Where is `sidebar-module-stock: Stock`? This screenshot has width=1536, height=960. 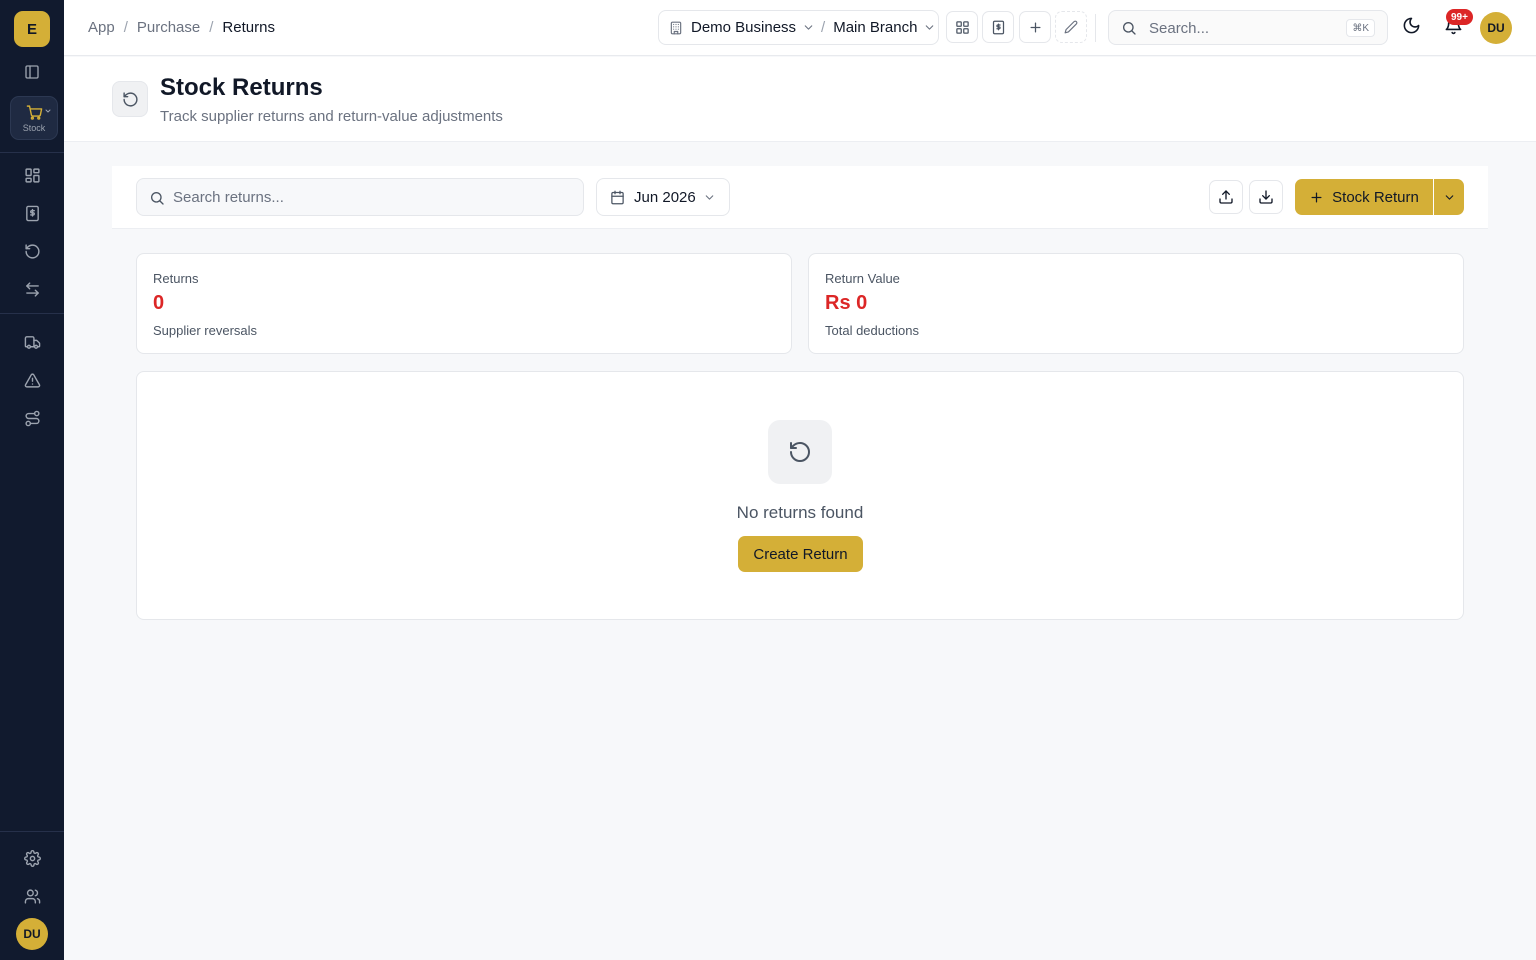 sidebar-module-stock: Stock is located at coordinates (34, 118).